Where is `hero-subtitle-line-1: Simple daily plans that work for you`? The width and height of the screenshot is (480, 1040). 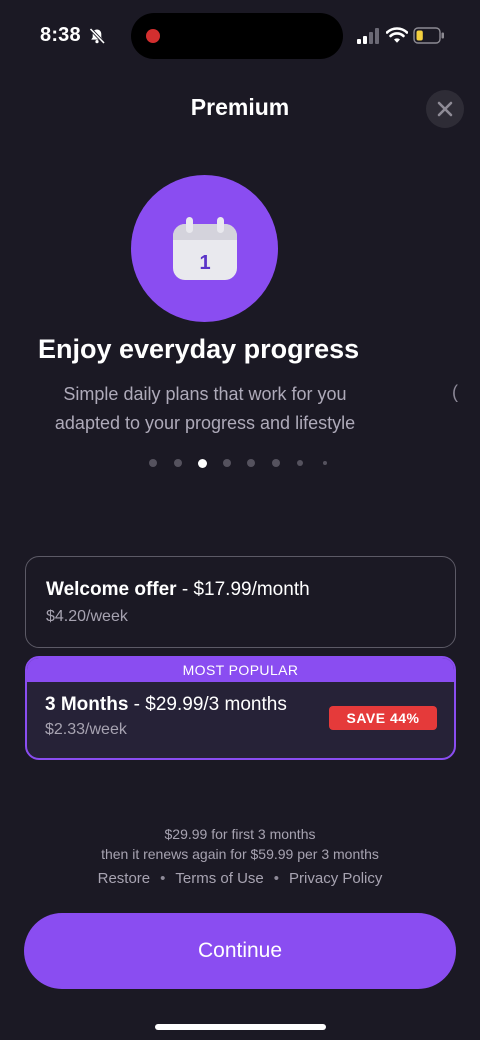
hero-subtitle-line-1: Simple daily plans that work for you is located at coordinates (205, 394).